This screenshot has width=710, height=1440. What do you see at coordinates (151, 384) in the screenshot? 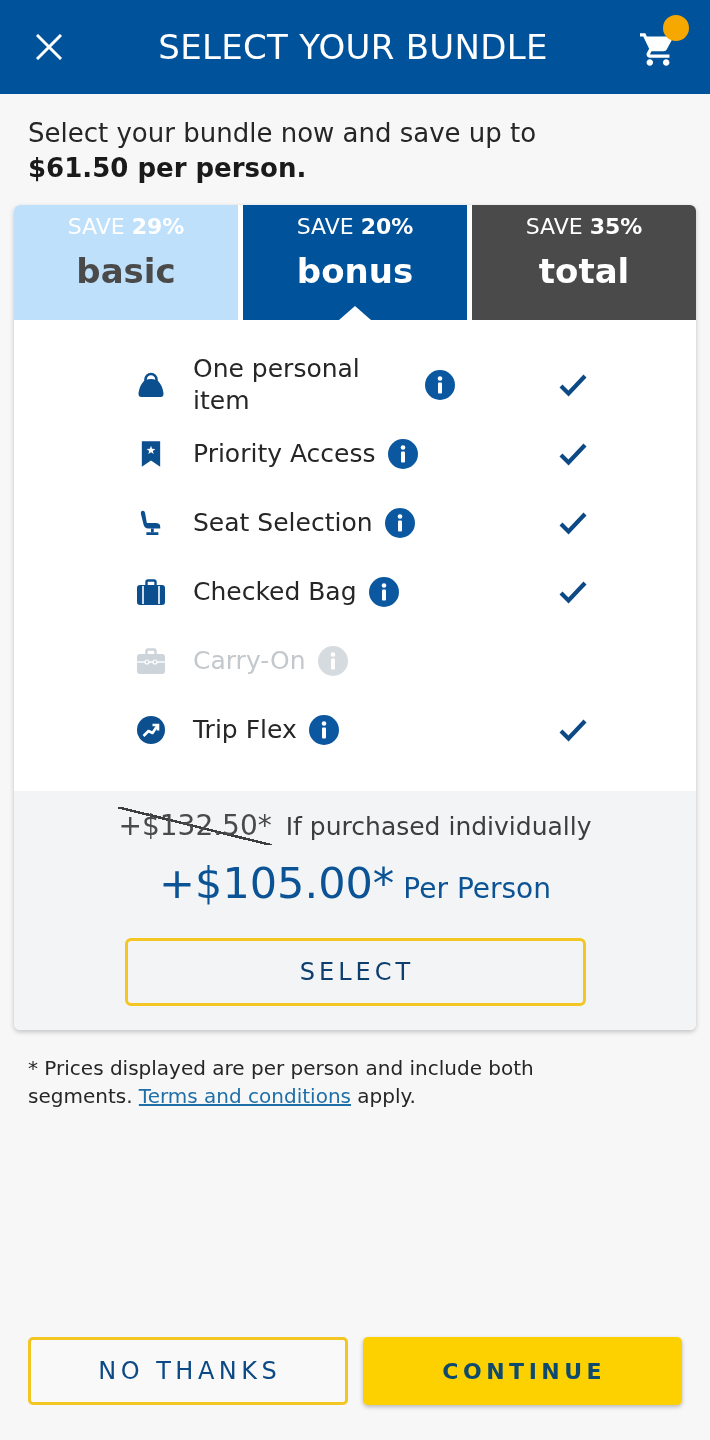
I see `handbag-icon` at bounding box center [151, 384].